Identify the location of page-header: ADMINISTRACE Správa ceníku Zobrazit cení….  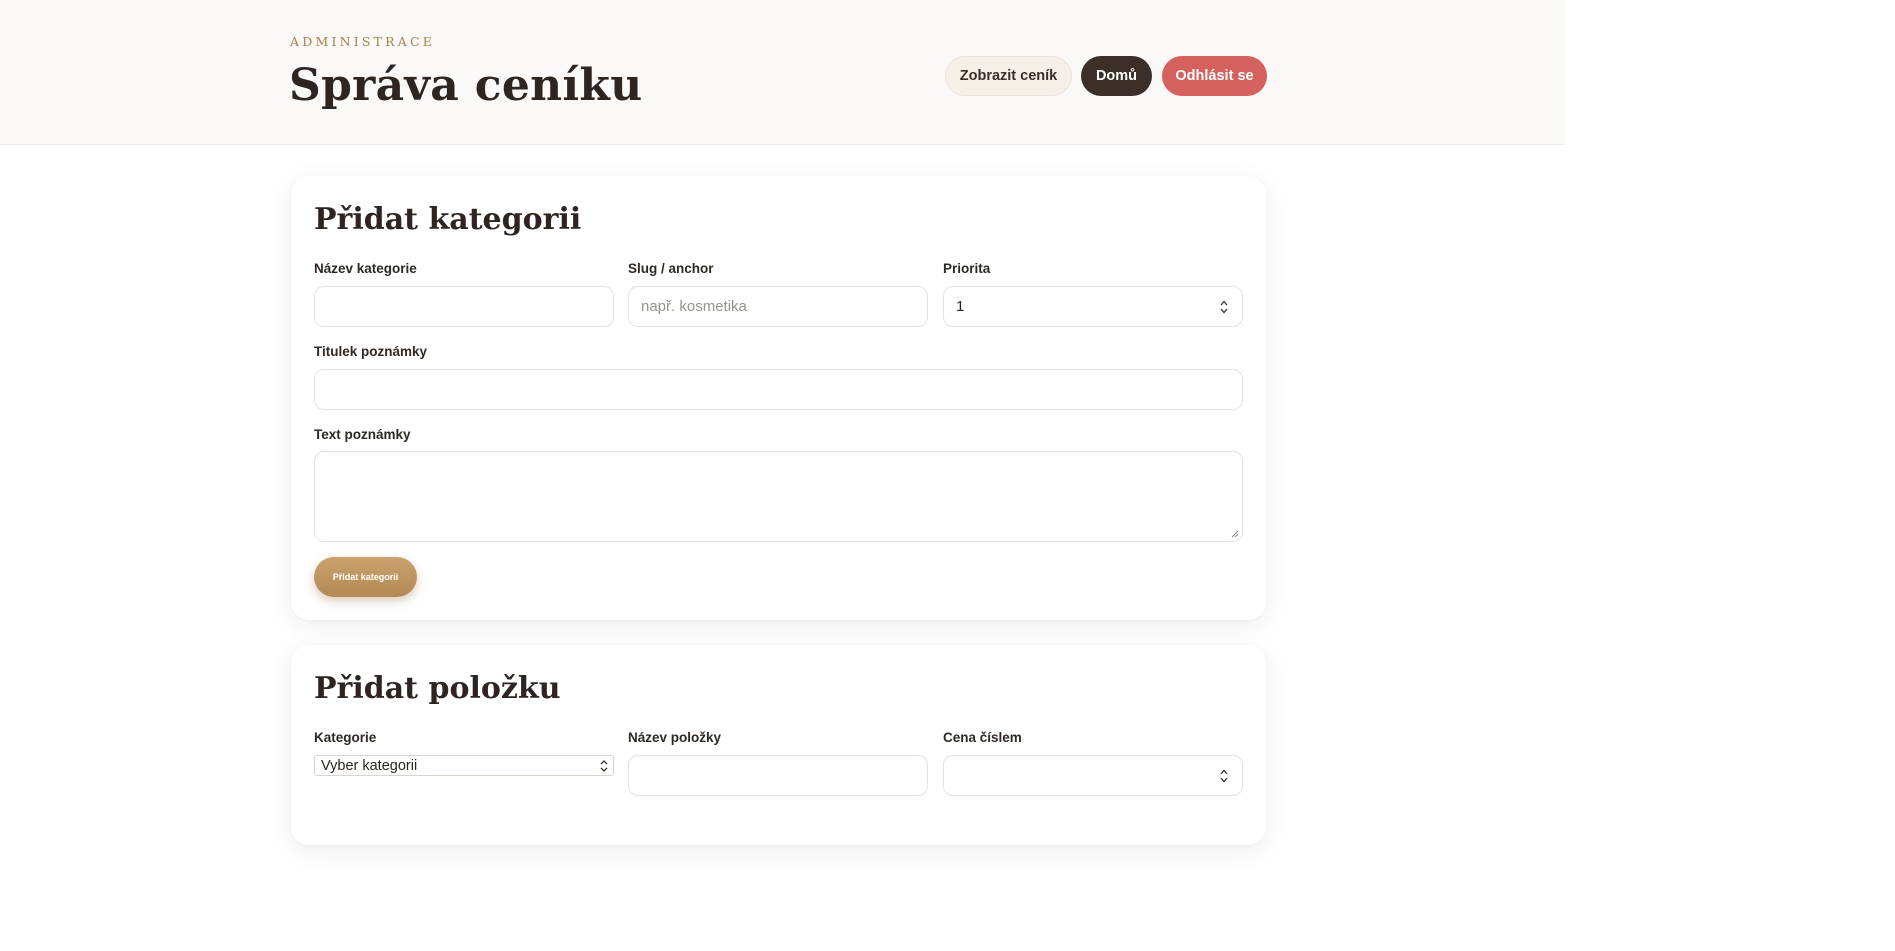
(782, 72).